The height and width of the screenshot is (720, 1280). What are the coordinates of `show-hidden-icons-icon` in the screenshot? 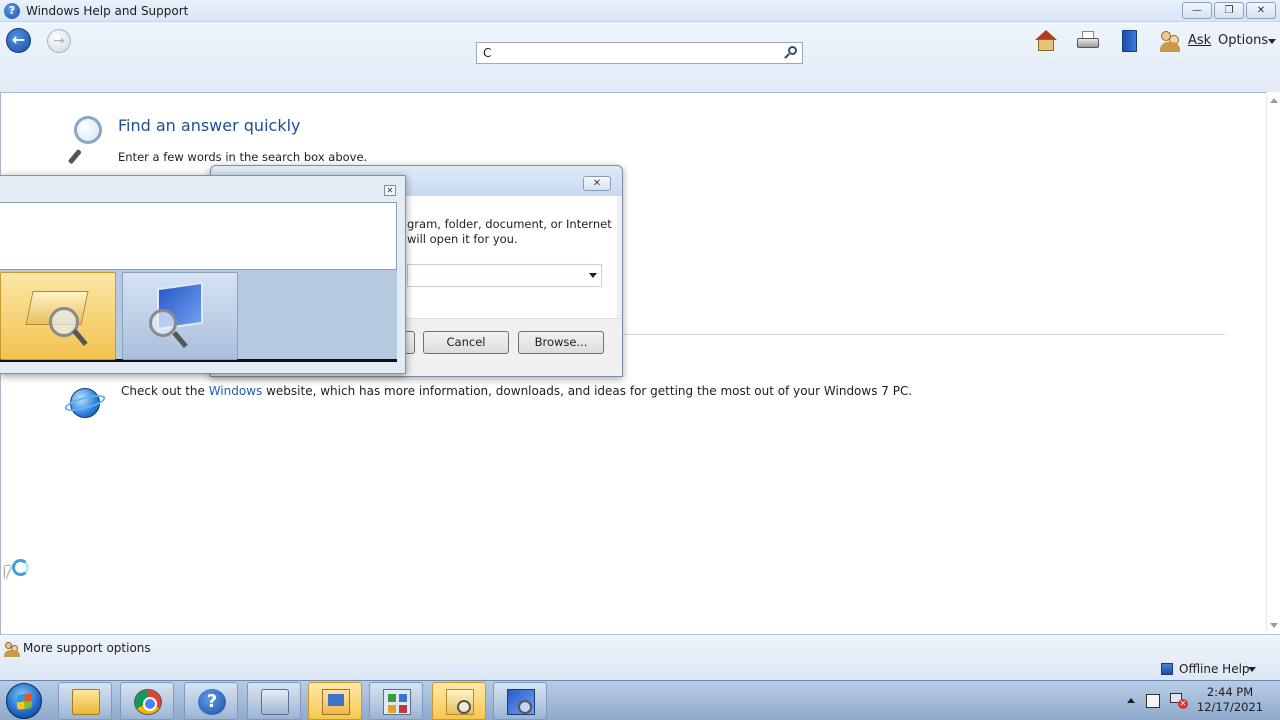 It's located at (1131, 700).